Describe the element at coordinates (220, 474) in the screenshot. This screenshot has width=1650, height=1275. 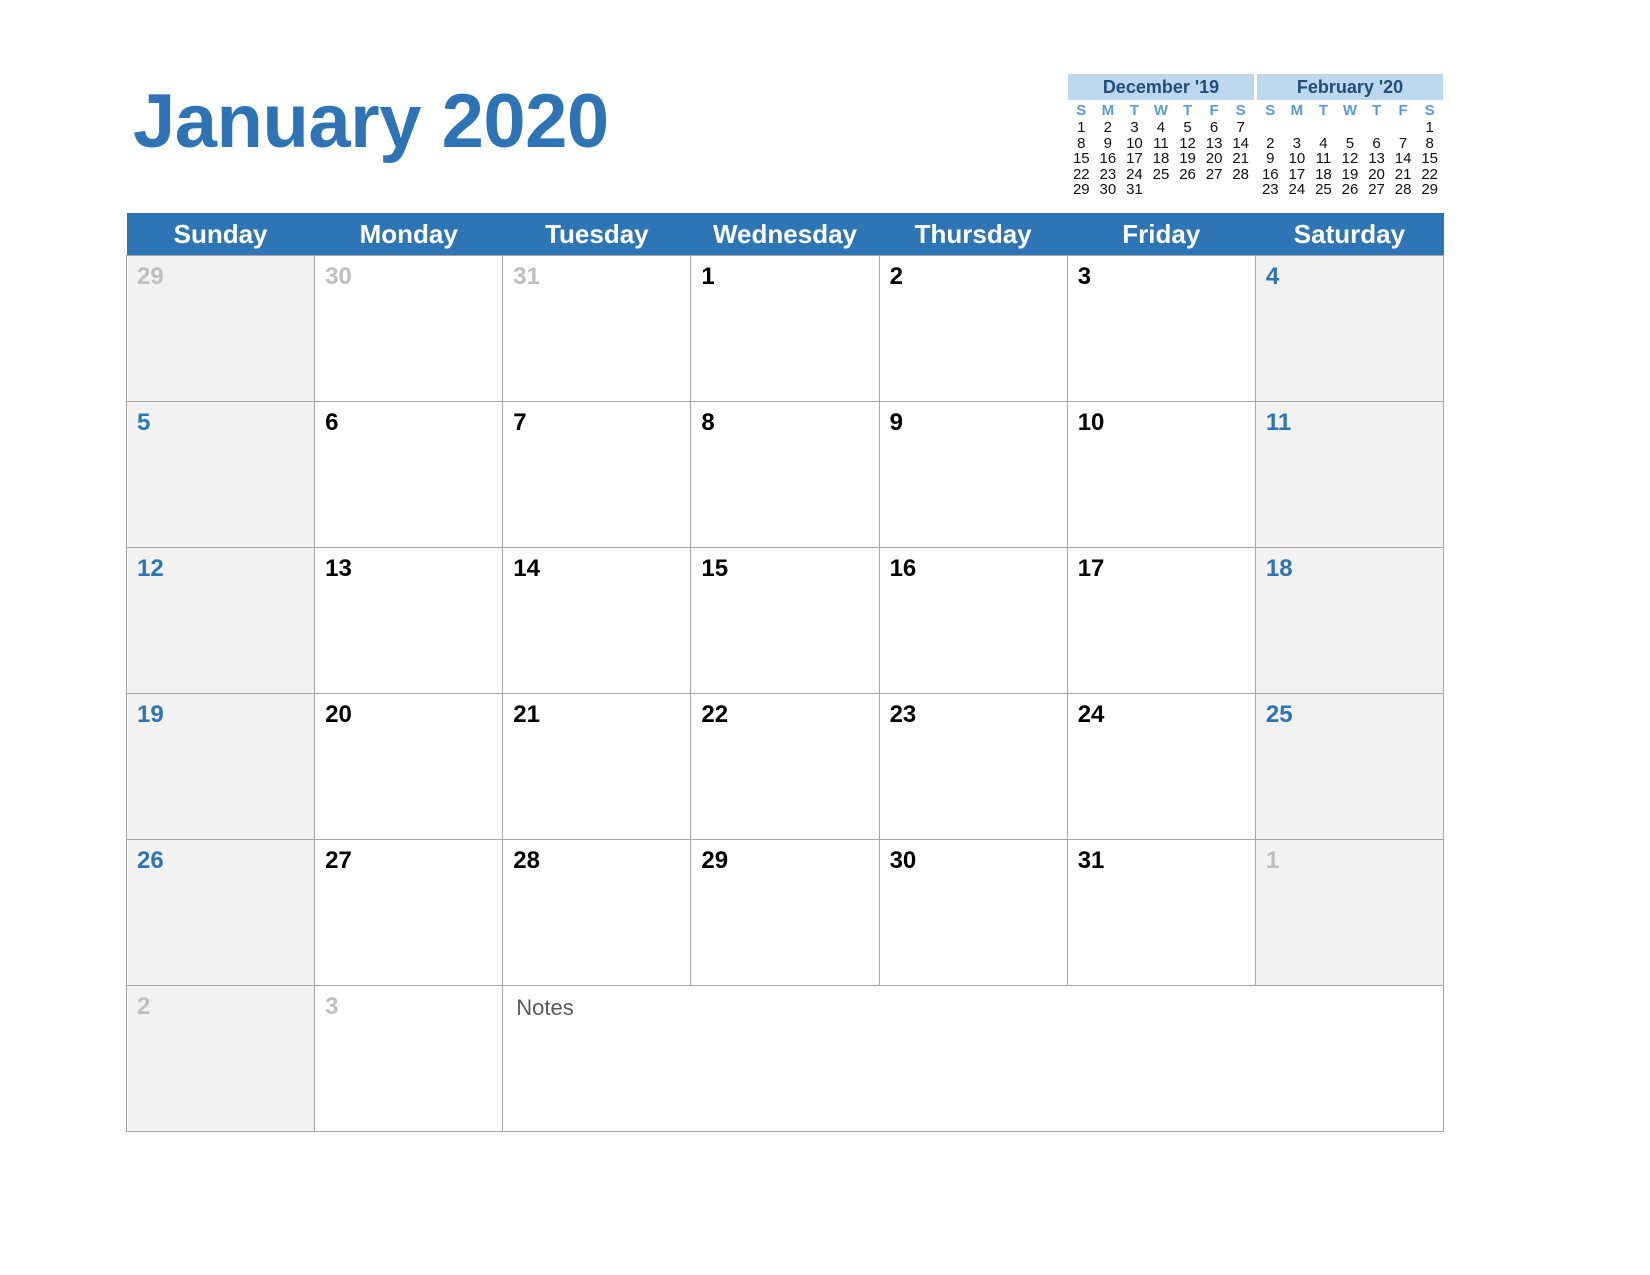
I see `day-cell: 5` at that location.